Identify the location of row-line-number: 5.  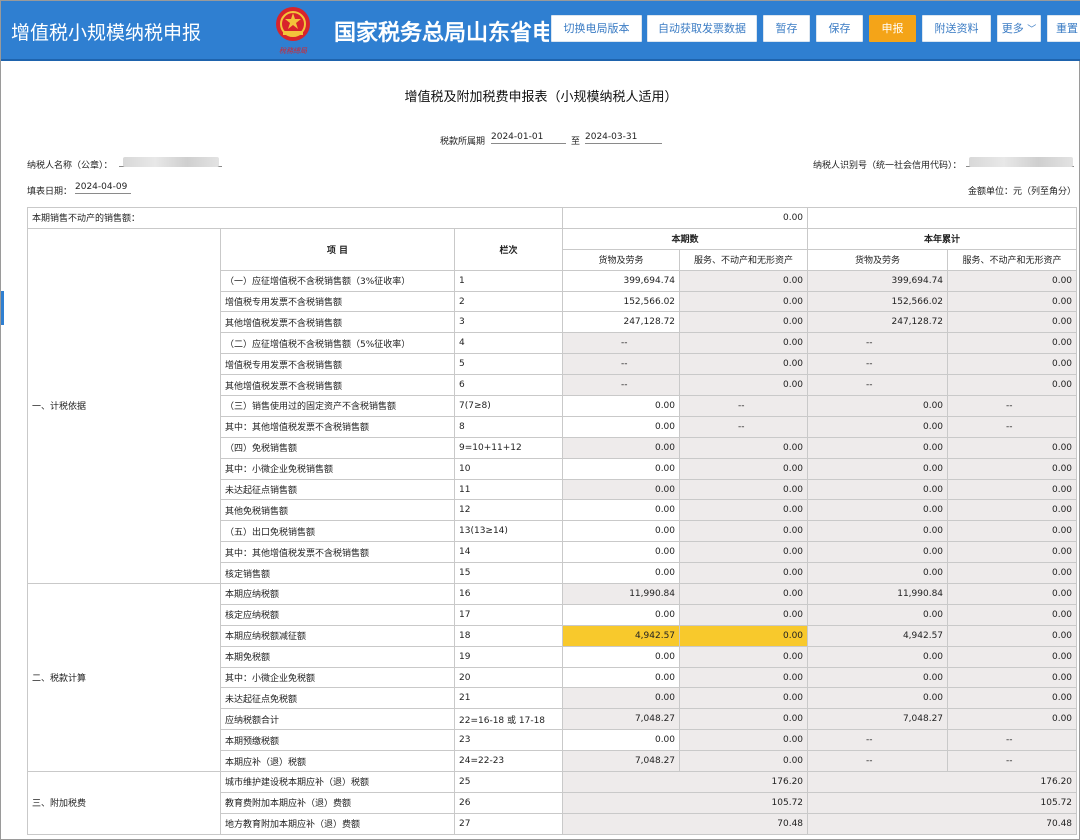
(508, 364).